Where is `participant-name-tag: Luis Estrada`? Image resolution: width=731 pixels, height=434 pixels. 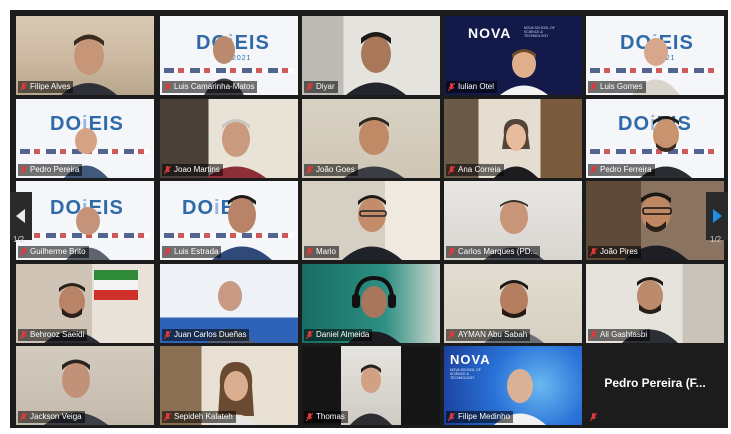
participant-name-tag: Luis Estrada is located at coordinates (192, 252).